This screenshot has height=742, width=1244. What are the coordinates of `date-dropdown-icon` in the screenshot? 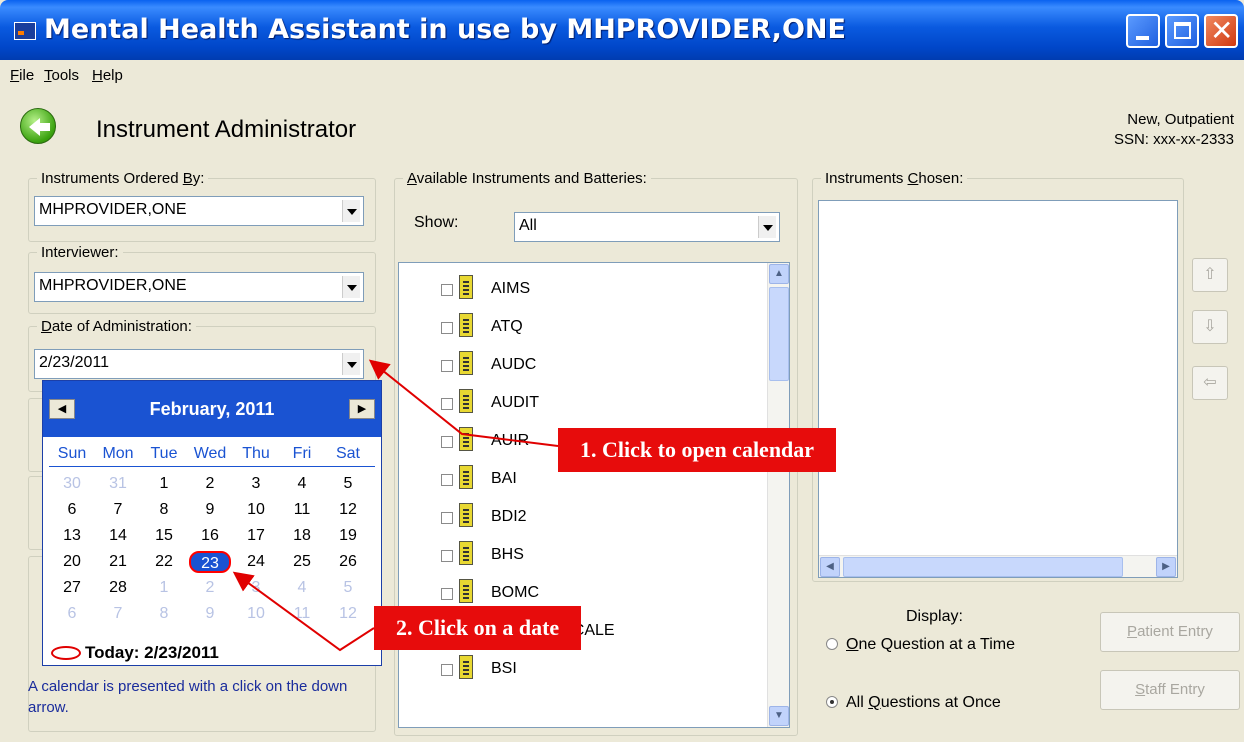 It's located at (351, 364).